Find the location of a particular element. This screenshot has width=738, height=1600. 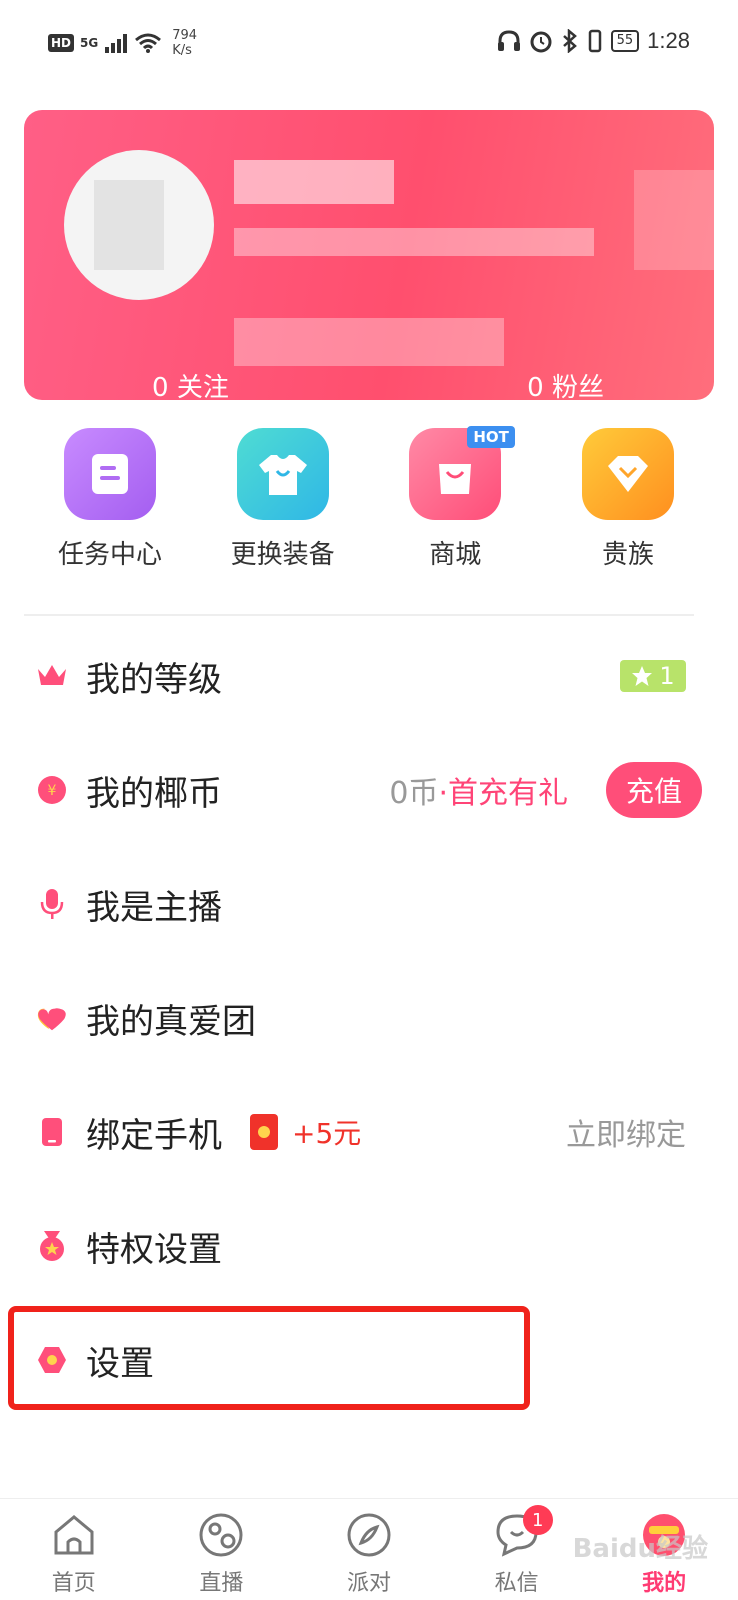

net-speed: 794 K/s is located at coordinates (184, 43).